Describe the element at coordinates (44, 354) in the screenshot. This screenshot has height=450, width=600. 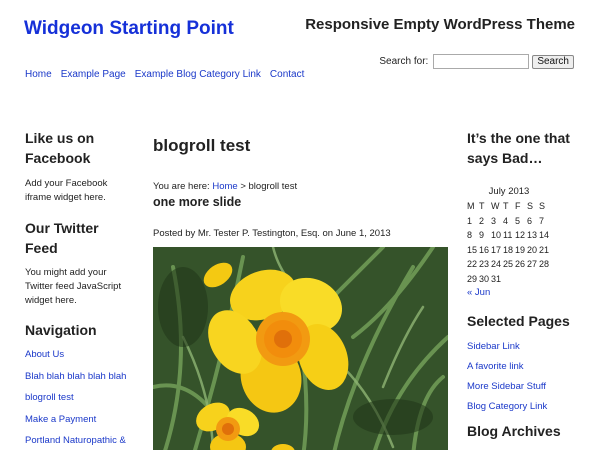
I see `navigation-link-about-us: About Us` at that location.